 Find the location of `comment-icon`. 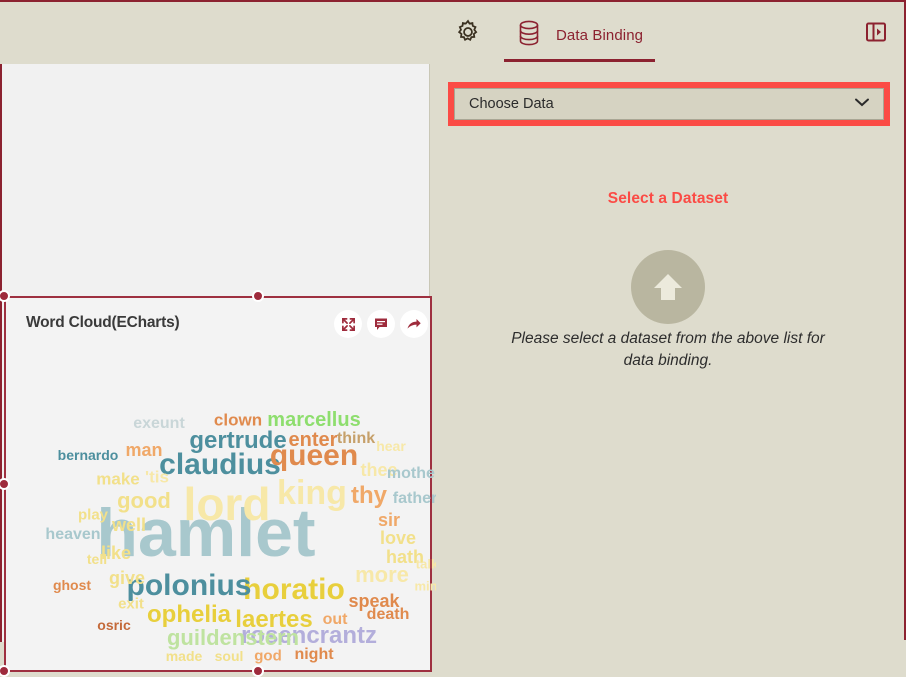

comment-icon is located at coordinates (381, 324).